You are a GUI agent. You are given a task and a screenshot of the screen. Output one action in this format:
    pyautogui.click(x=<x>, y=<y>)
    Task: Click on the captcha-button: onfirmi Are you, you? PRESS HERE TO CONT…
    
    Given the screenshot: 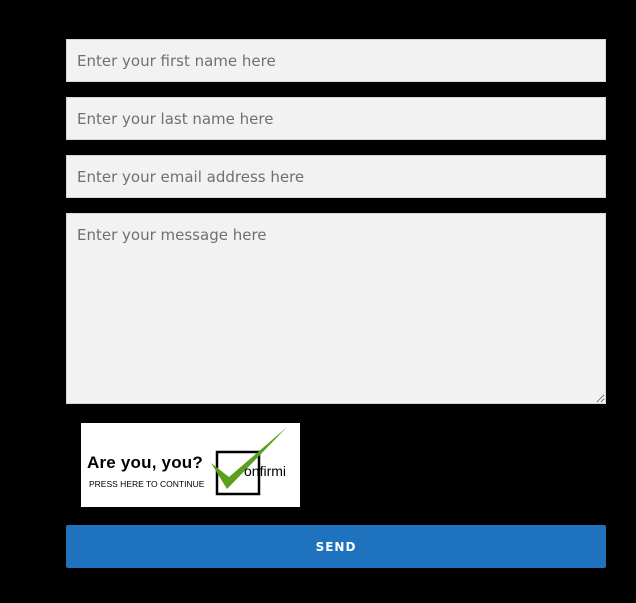 What is the action you would take?
    pyautogui.click(x=190, y=465)
    